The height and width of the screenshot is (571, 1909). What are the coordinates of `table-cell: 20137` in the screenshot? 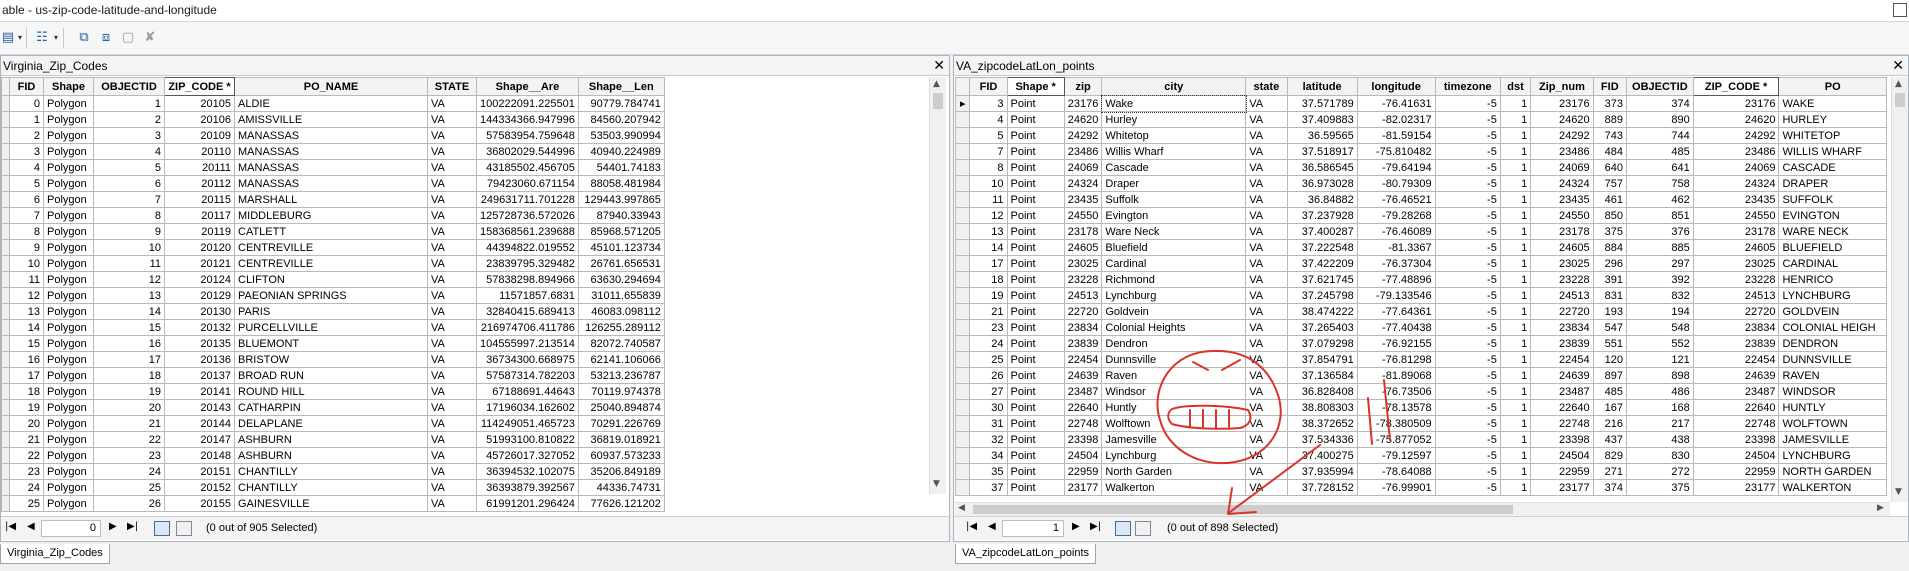 It's located at (199, 375).